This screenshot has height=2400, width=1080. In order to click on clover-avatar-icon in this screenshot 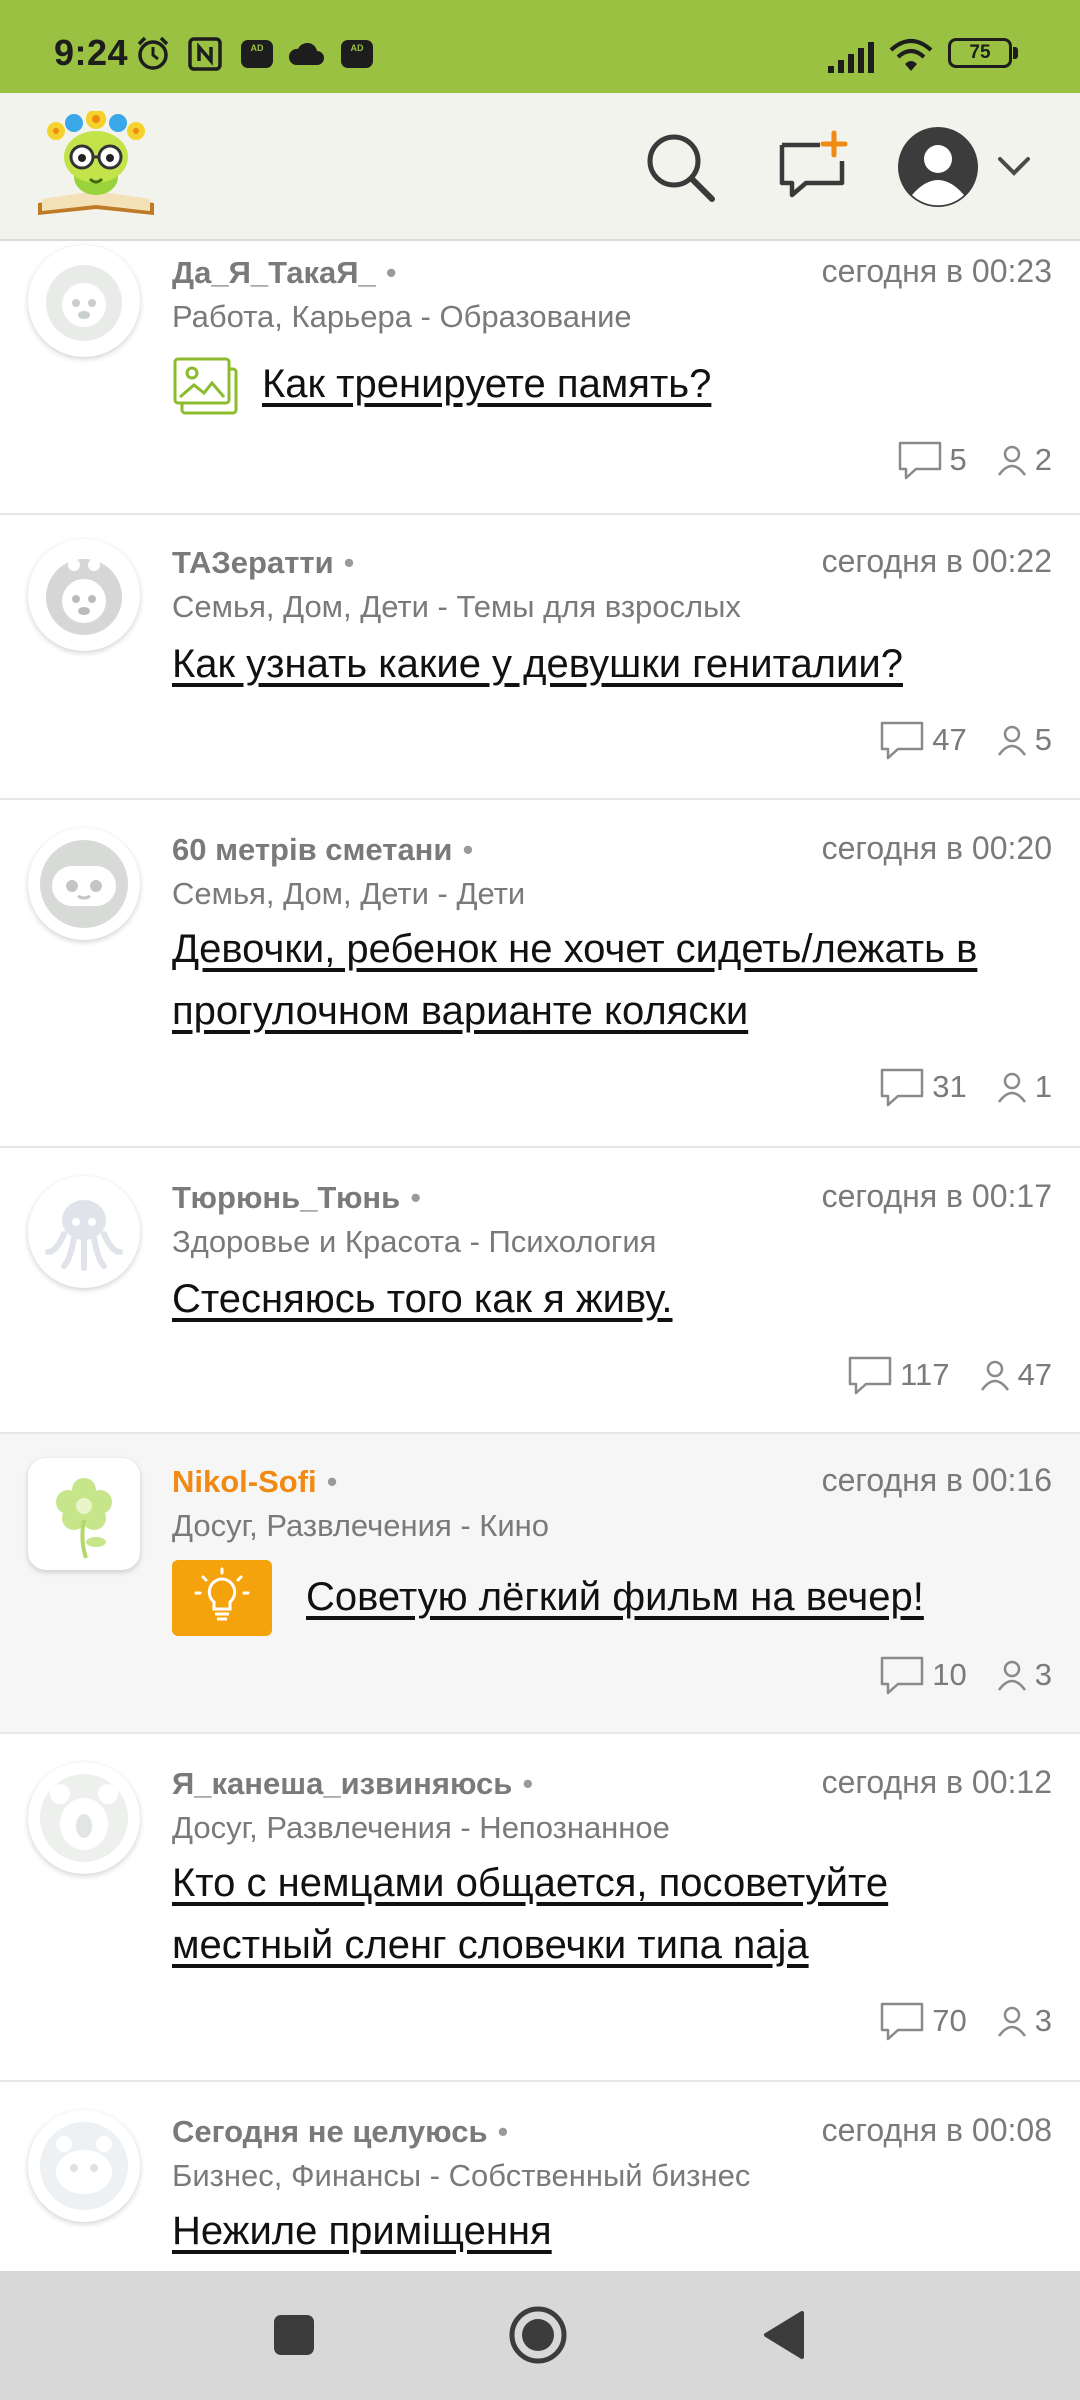, I will do `click(84, 1518)`.